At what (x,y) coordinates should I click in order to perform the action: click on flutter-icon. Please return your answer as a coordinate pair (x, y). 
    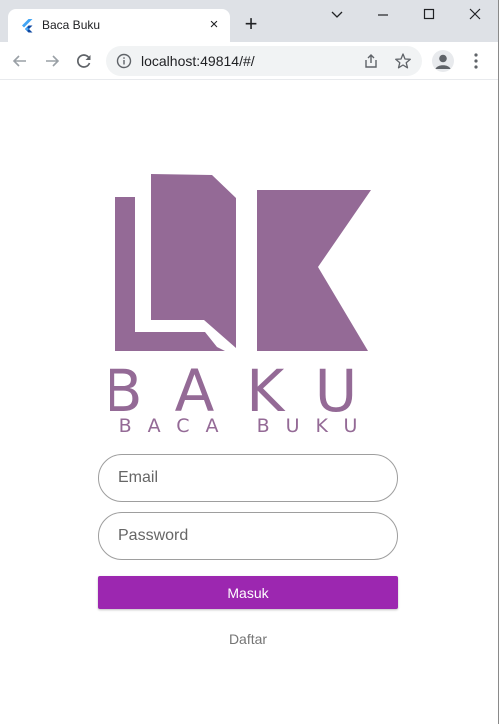
    Looking at the image, I should click on (27, 26).